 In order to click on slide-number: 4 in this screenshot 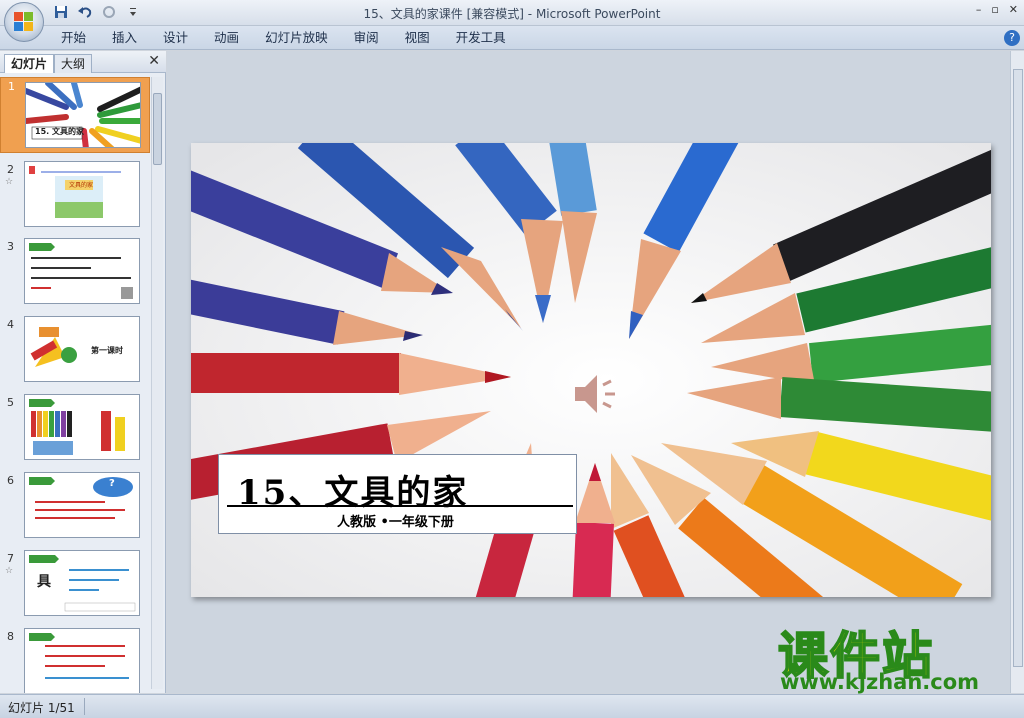, I will do `click(10, 324)`.